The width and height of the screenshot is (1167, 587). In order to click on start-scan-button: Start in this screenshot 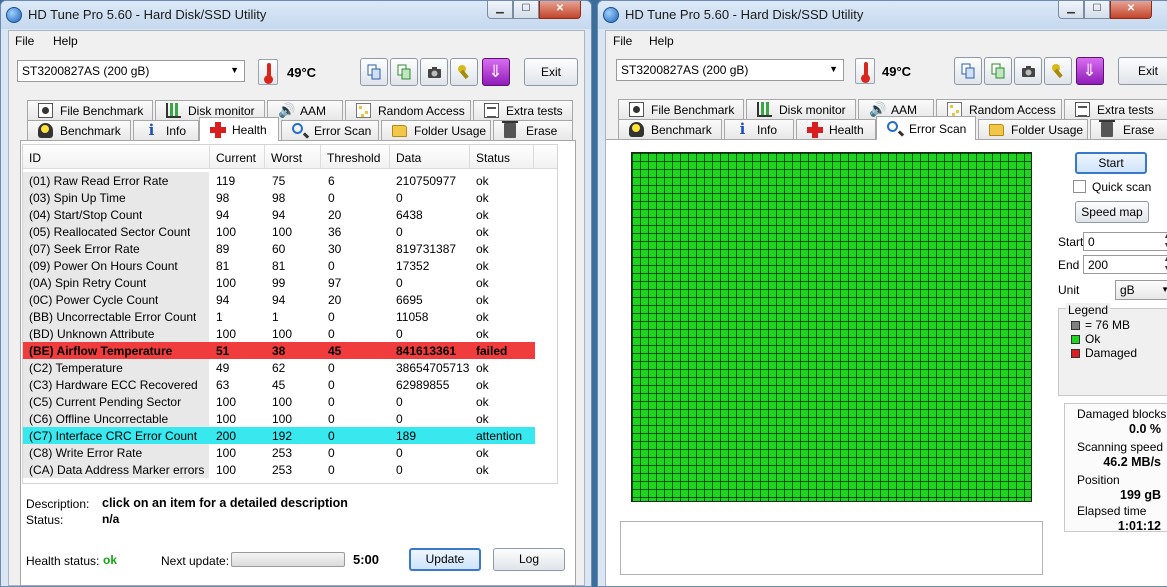, I will do `click(1111, 163)`.